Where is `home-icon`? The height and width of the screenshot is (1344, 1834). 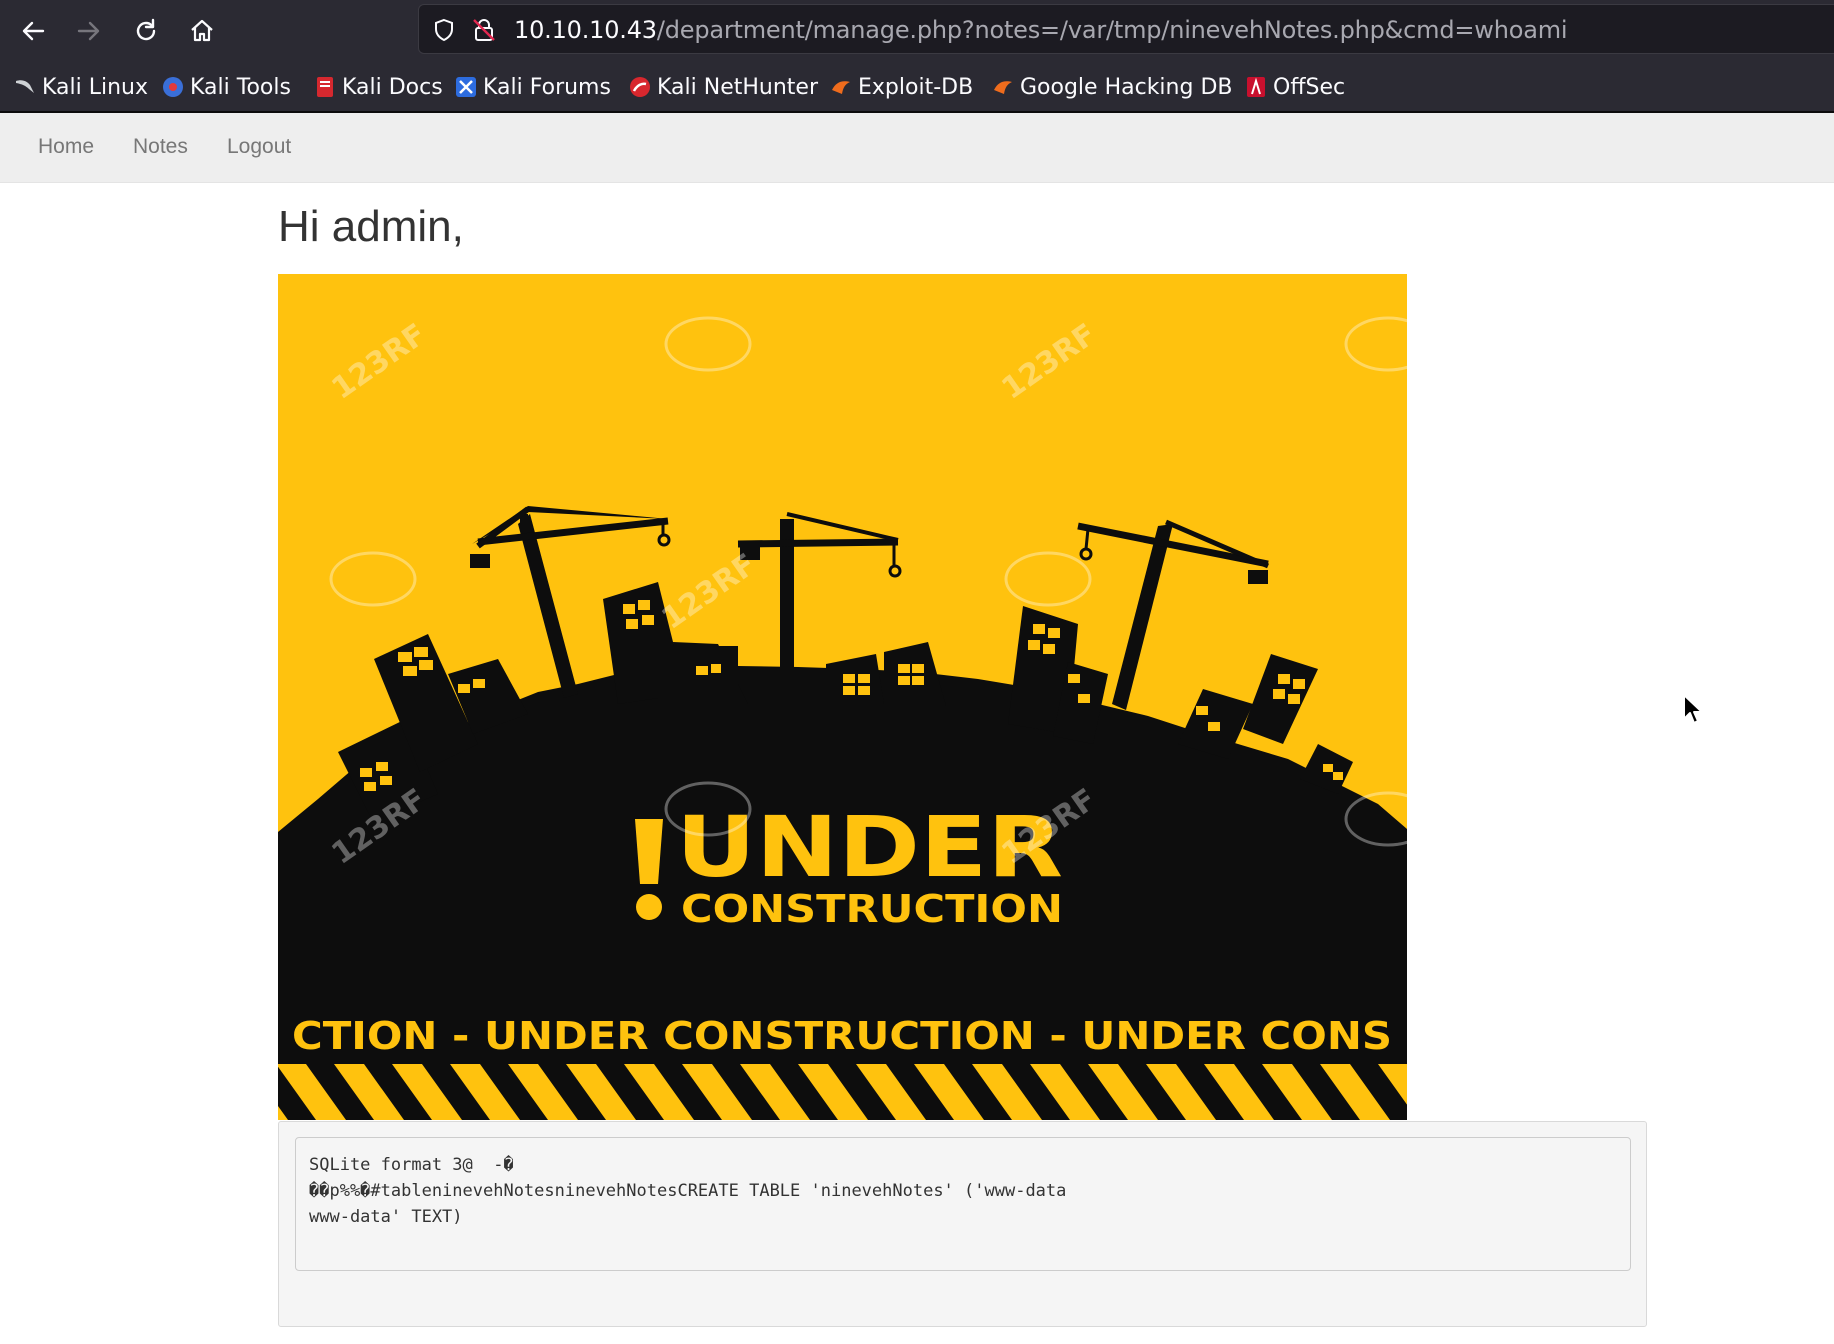 home-icon is located at coordinates (202, 30).